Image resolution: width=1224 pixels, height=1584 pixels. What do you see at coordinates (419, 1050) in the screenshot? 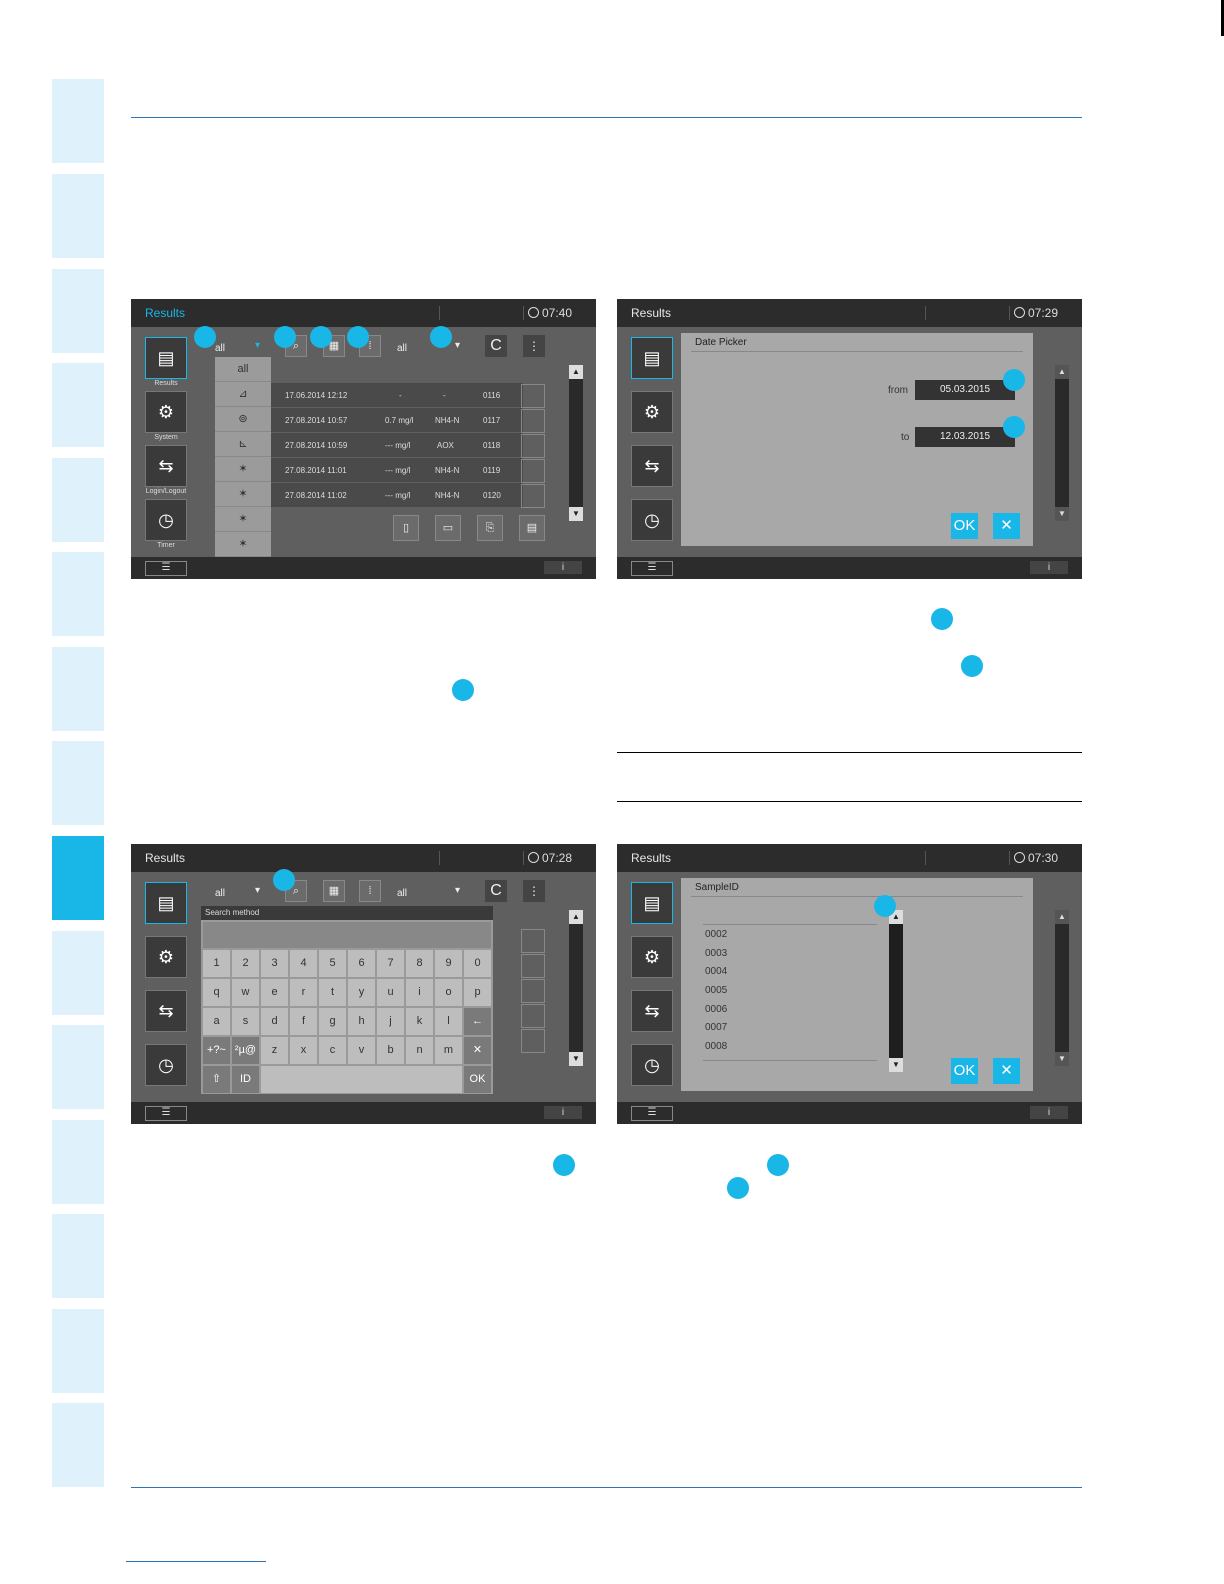
I see `key: n` at bounding box center [419, 1050].